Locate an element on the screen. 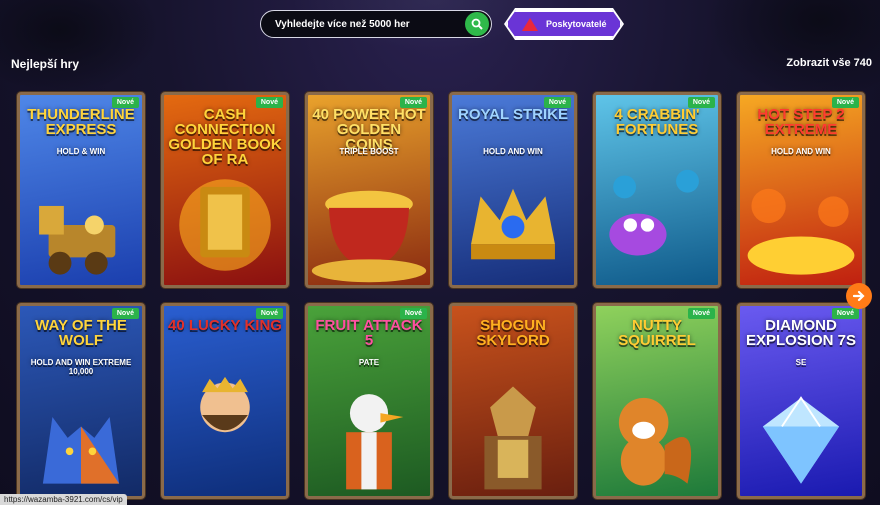 This screenshot has width=880, height=505. game-subtitle: Pate is located at coordinates (369, 362).